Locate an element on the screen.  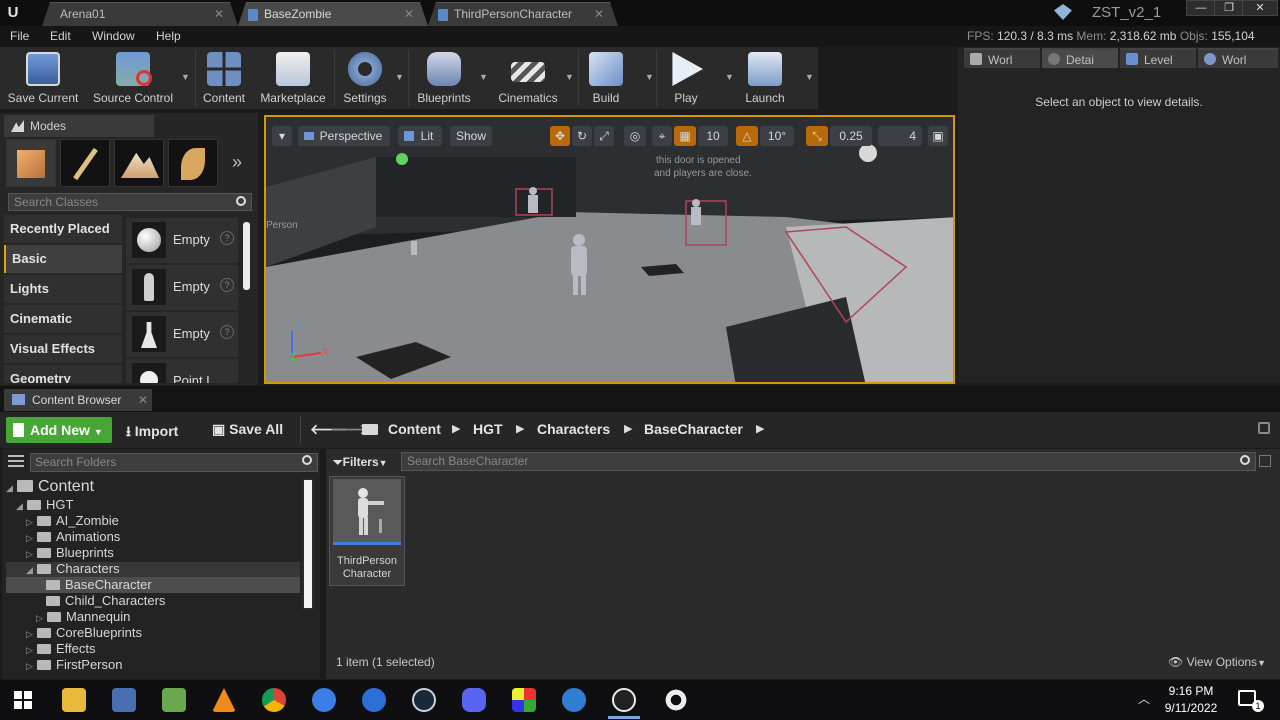
tree-item-hgt: ◢ HGT is located at coordinates (44, 504).